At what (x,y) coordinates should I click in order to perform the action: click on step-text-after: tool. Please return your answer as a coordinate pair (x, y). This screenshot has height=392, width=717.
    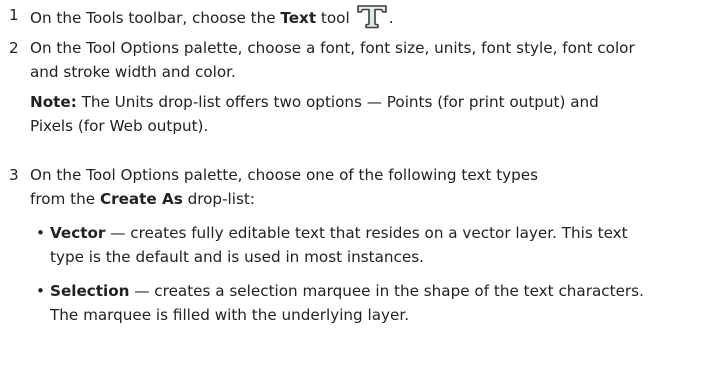
    Looking at the image, I should click on (333, 18).